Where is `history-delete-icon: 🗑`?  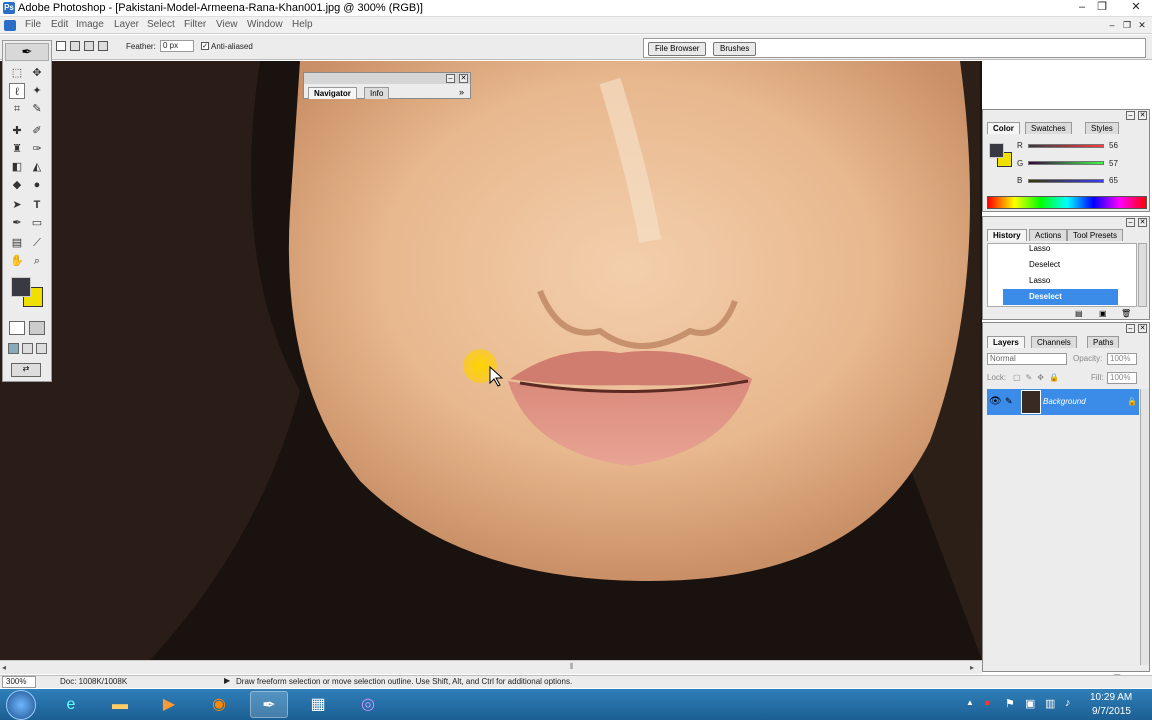 history-delete-icon: 🗑 is located at coordinates (1126, 313).